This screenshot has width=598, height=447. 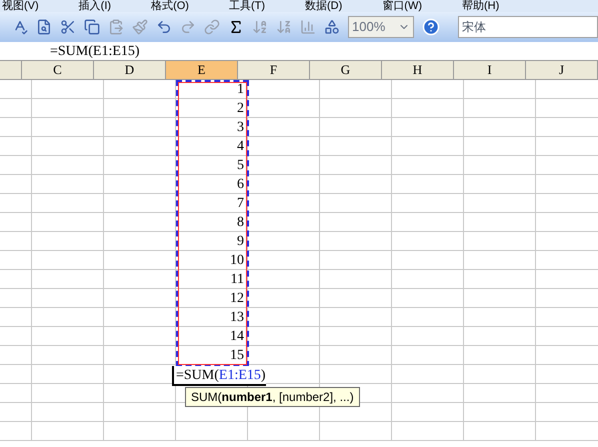 I want to click on zoom-dropdown: 100%, so click(x=381, y=27).